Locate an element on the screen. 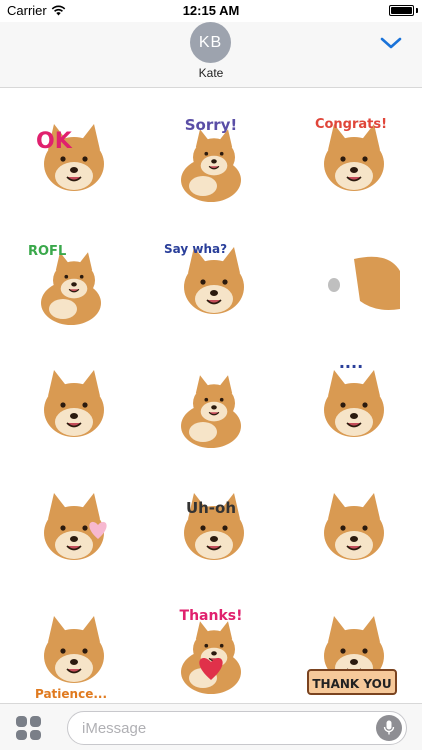 This screenshot has width=422, height=750. sticker-2: Sorry! is located at coordinates (211, 157).